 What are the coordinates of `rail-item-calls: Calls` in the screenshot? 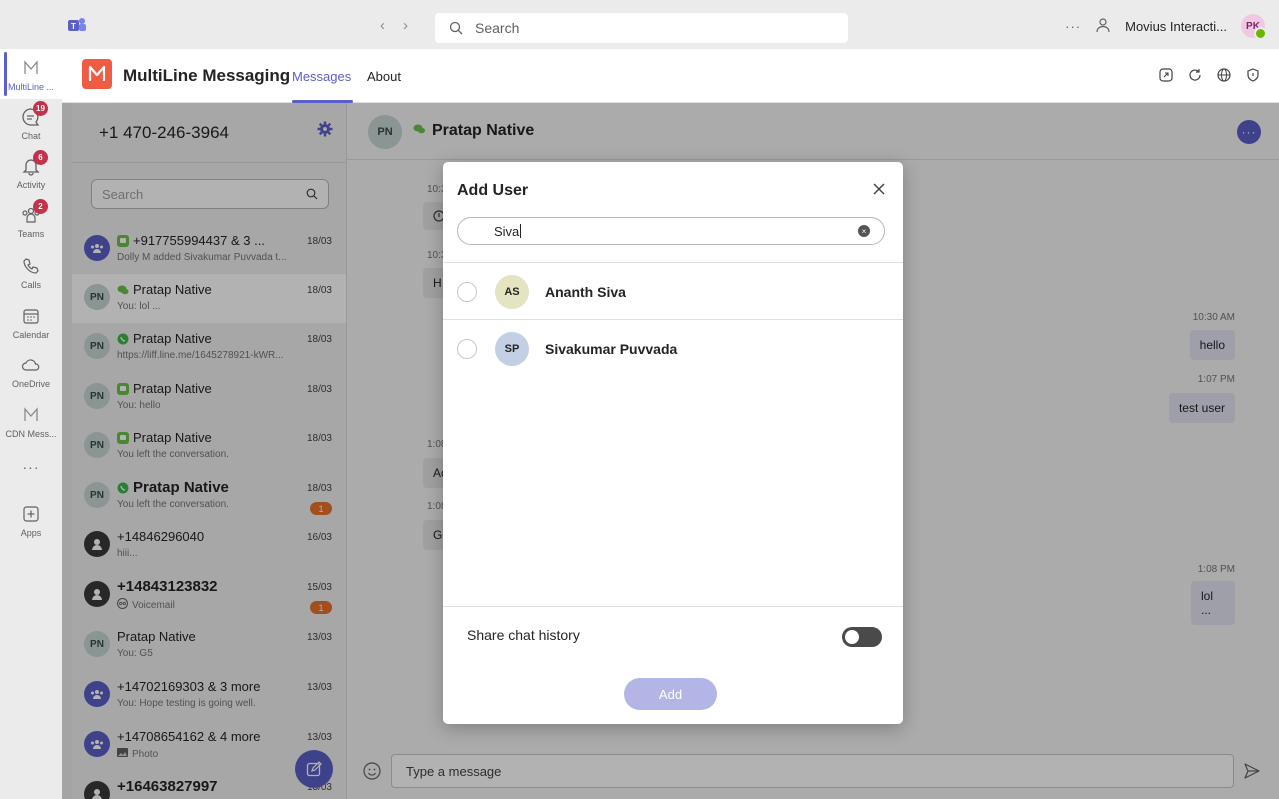 It's located at (31, 272).